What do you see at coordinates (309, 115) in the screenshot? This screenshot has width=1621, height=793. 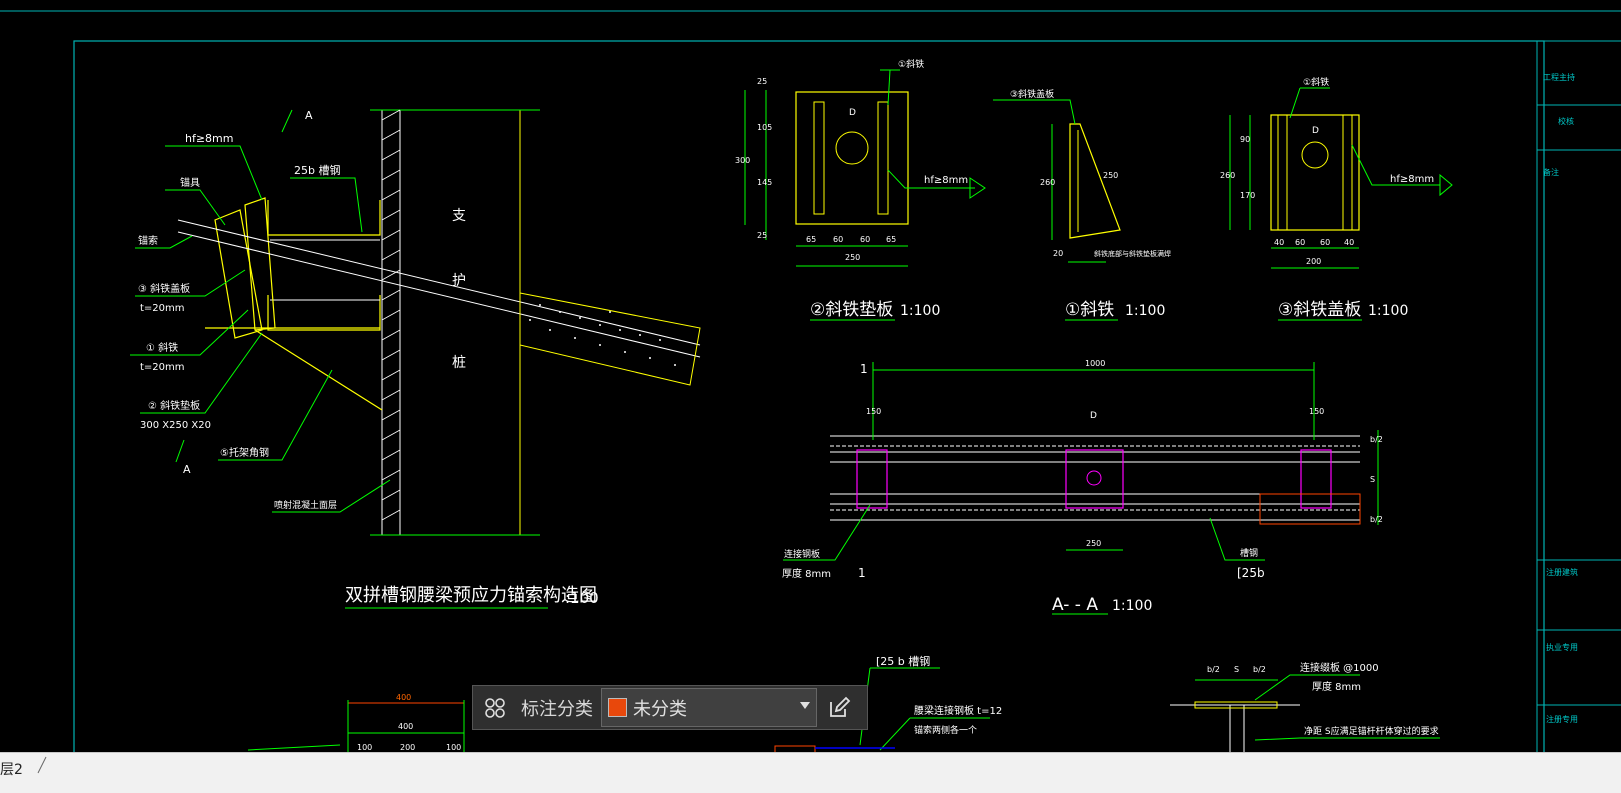 I see `section-mark-top: A` at bounding box center [309, 115].